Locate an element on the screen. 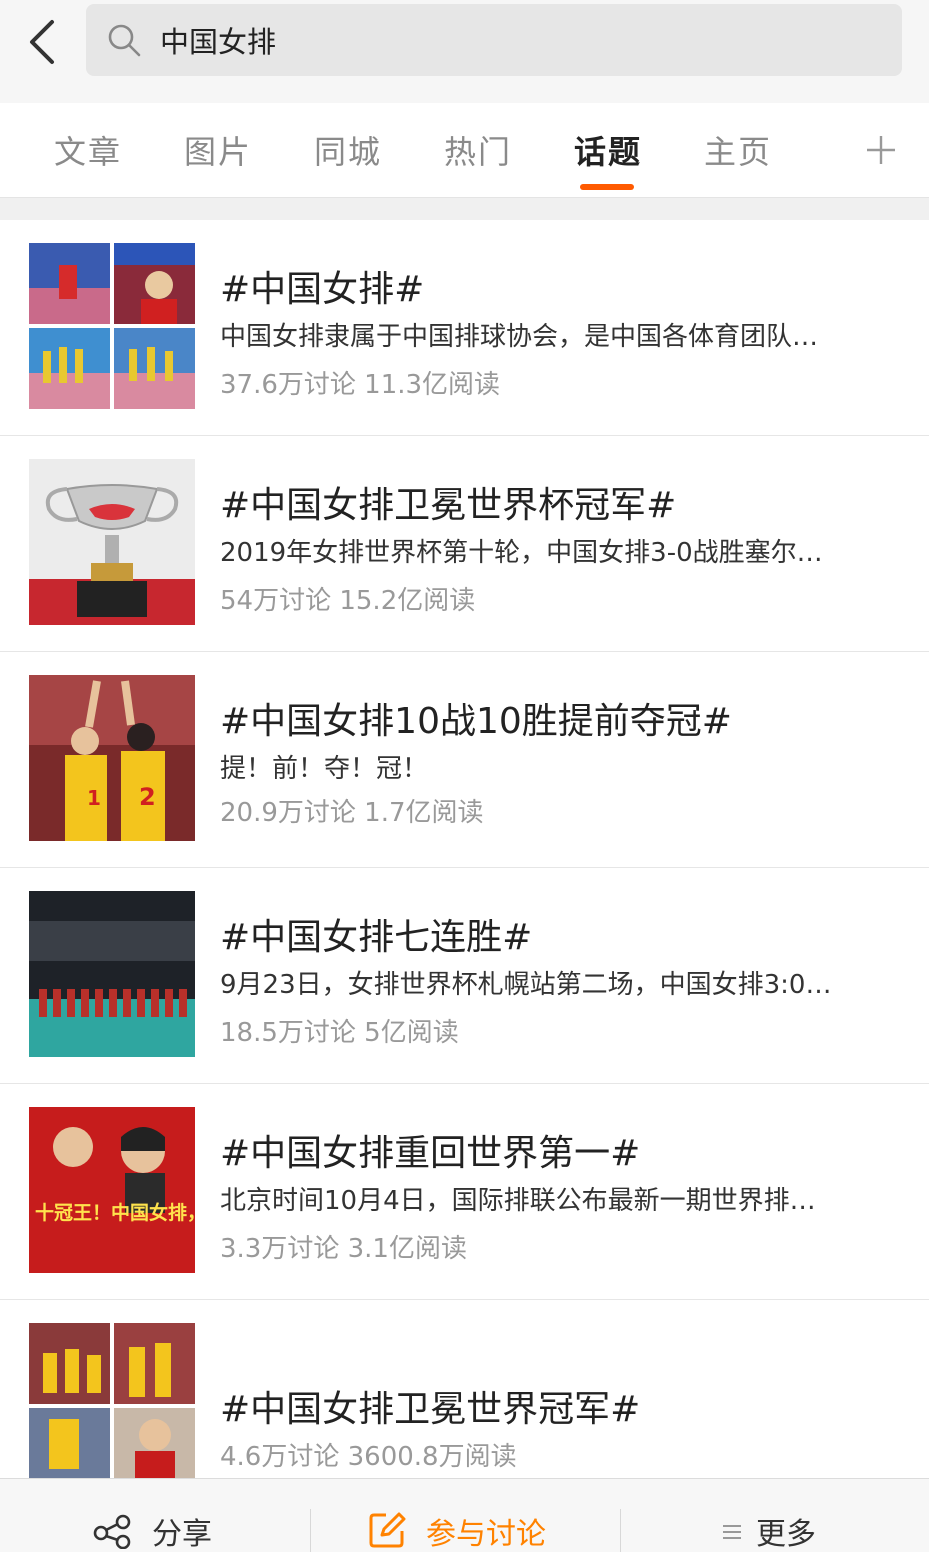  svg-text: 1 is located at coordinates (94, 798).